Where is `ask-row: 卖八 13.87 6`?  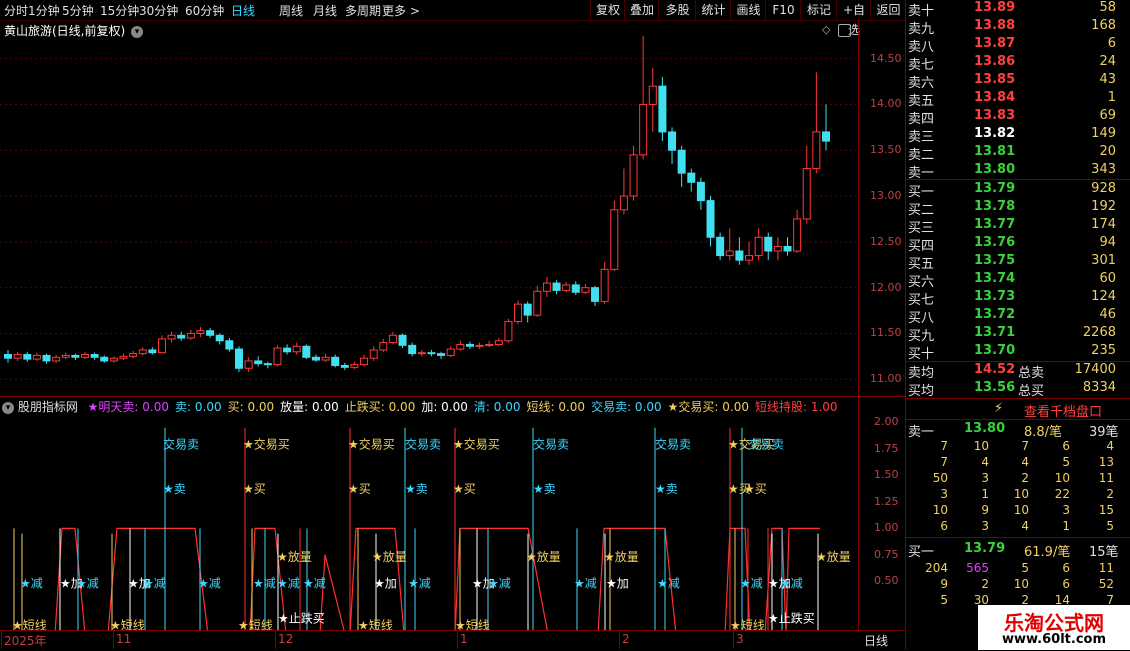
ask-row: 卖八 13.87 6 is located at coordinates (1016, 45).